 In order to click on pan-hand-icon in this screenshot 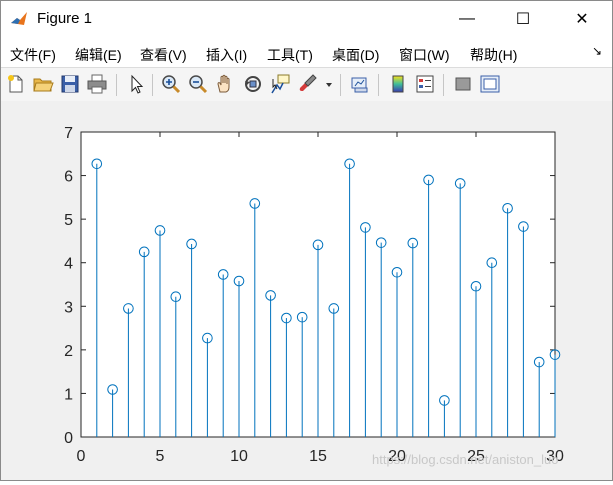, I will do `click(225, 84)`.